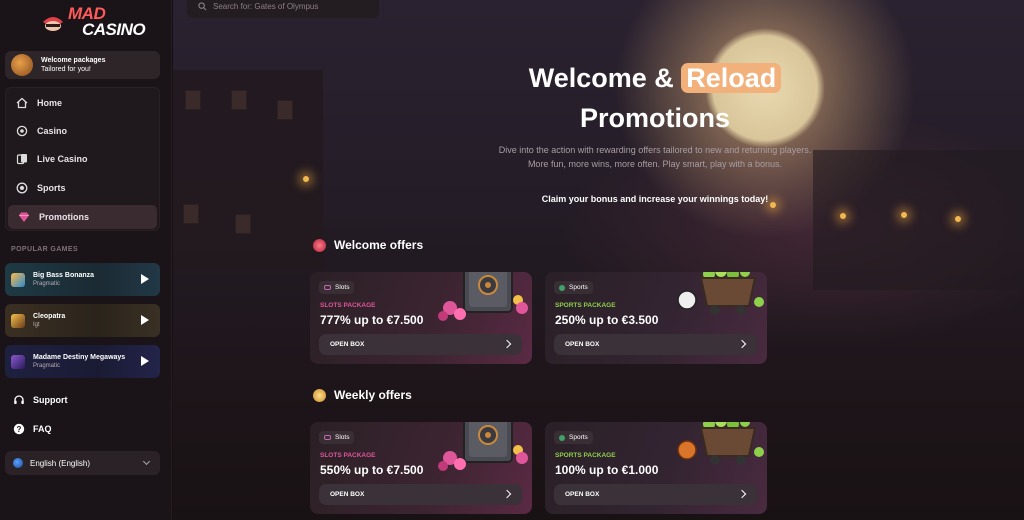 Image resolution: width=1024 pixels, height=520 pixels. I want to click on offer-tag-label: Slots, so click(342, 287).